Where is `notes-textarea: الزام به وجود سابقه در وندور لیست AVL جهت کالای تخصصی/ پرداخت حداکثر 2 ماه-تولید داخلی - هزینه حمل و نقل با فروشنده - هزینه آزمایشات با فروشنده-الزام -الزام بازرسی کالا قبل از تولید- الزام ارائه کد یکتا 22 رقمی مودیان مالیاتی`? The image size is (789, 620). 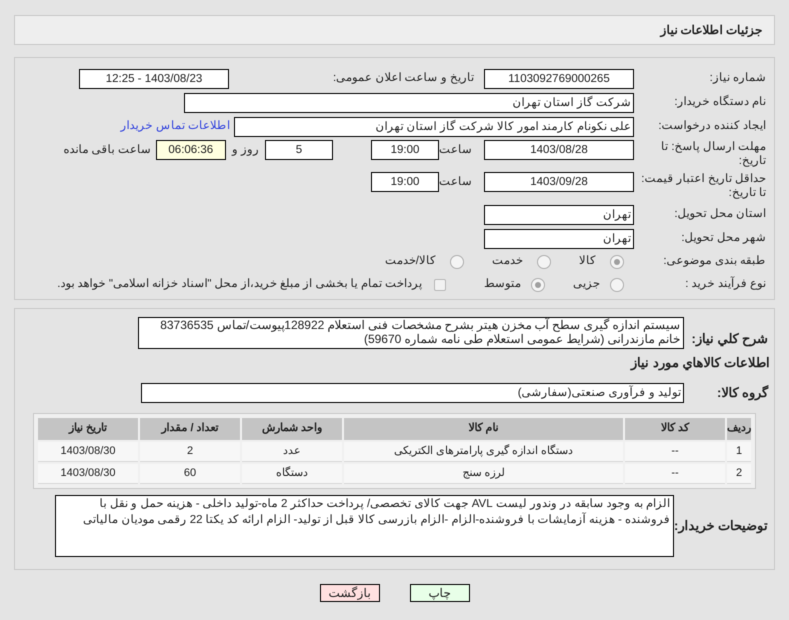 notes-textarea: الزام به وجود سابقه در وندور لیست AVL جهت کالای تخصصی/ پرداخت حداکثر 2 ماه-تولید داخلی - هزینه حمل و نقل با فروشنده - هزینه آزمایشات با فروشنده-الزام -الزام بازرسی کالا قبل از تولید- الزام ارائه کد یکتا 22 رقمی مودیان مالیاتی is located at coordinates (364, 525).